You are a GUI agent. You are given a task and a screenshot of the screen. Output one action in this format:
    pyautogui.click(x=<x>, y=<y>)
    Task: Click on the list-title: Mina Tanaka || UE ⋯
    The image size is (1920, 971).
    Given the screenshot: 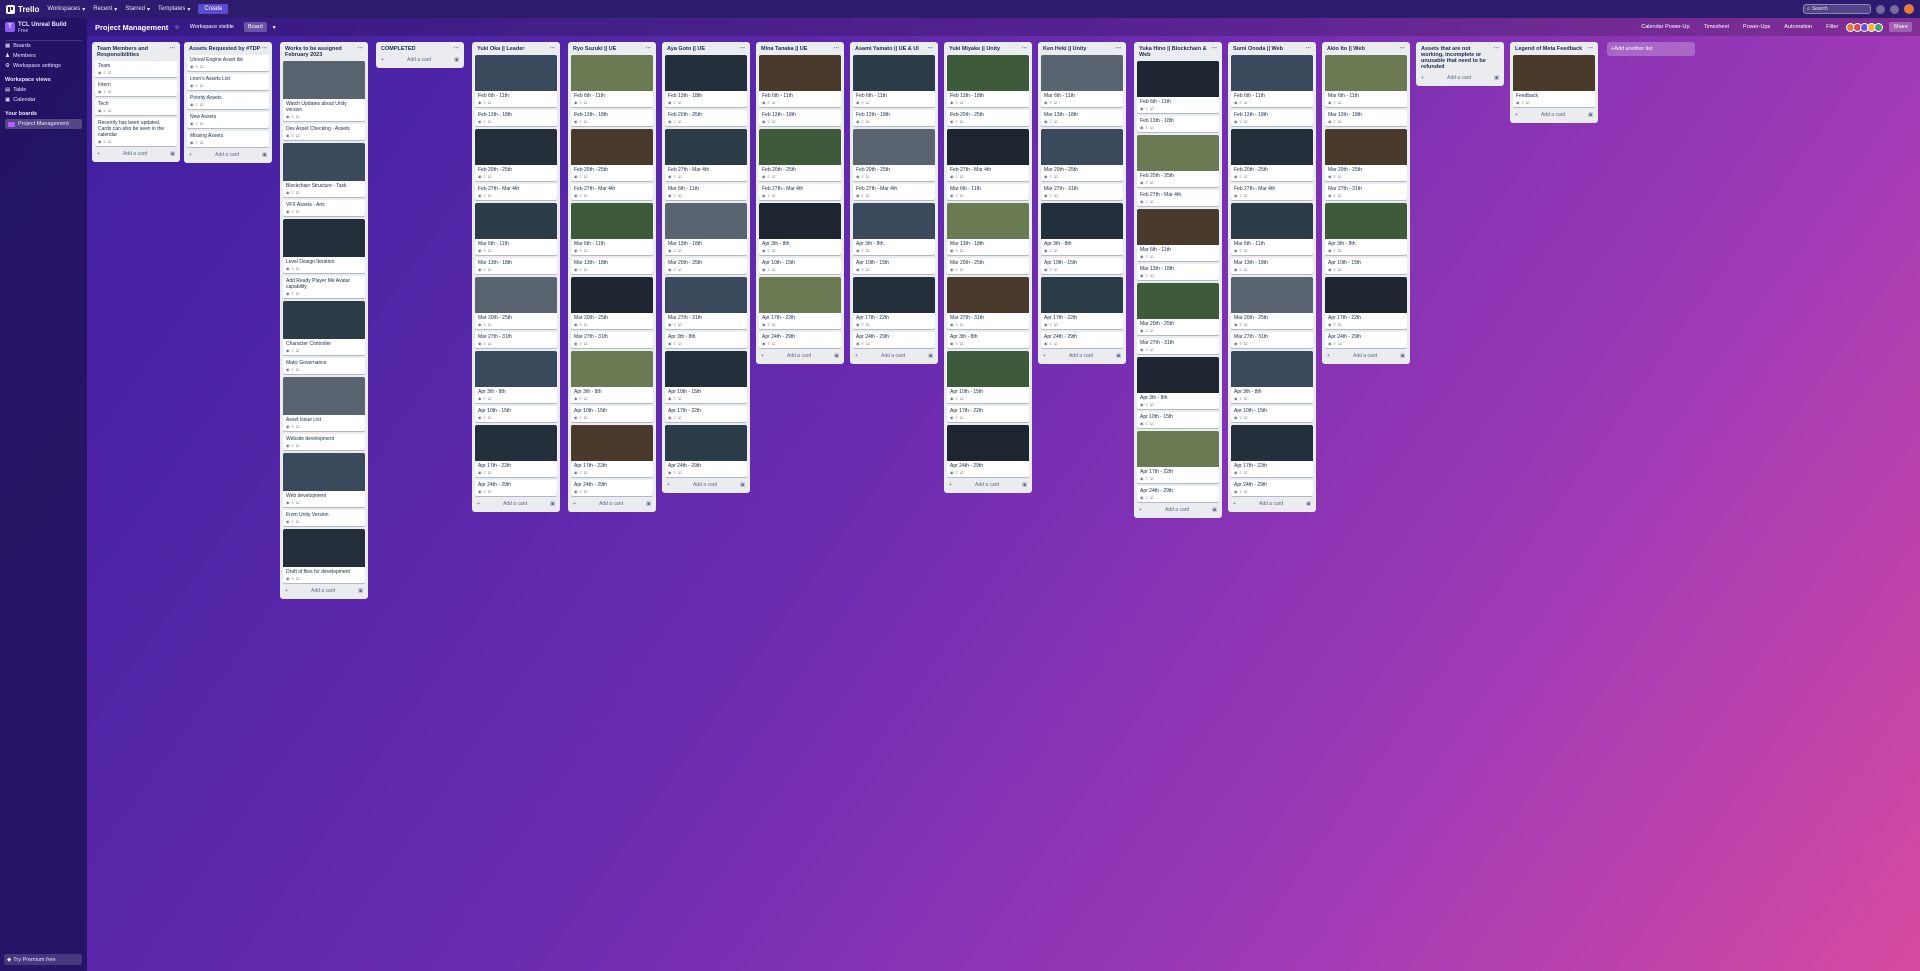 What is the action you would take?
    pyautogui.click(x=800, y=50)
    